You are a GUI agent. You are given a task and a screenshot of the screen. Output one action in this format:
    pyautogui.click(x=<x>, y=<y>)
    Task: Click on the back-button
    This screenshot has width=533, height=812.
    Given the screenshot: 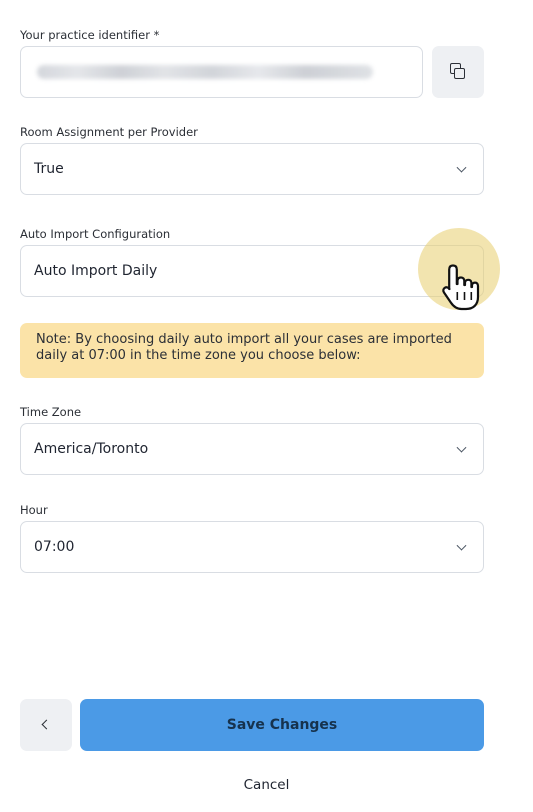 What is the action you would take?
    pyautogui.click(x=46, y=725)
    